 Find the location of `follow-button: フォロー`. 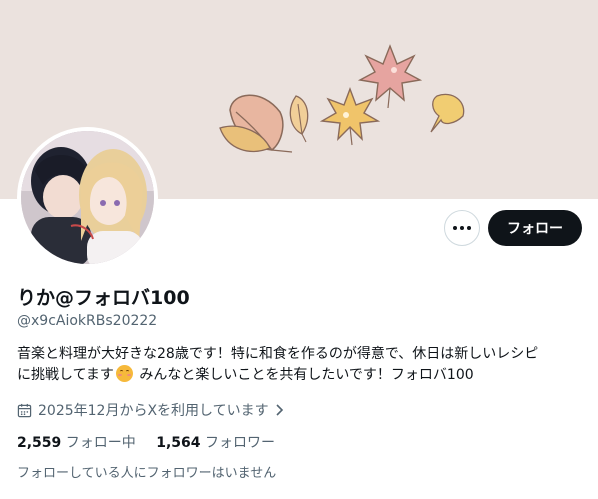

follow-button: フォロー is located at coordinates (535, 228).